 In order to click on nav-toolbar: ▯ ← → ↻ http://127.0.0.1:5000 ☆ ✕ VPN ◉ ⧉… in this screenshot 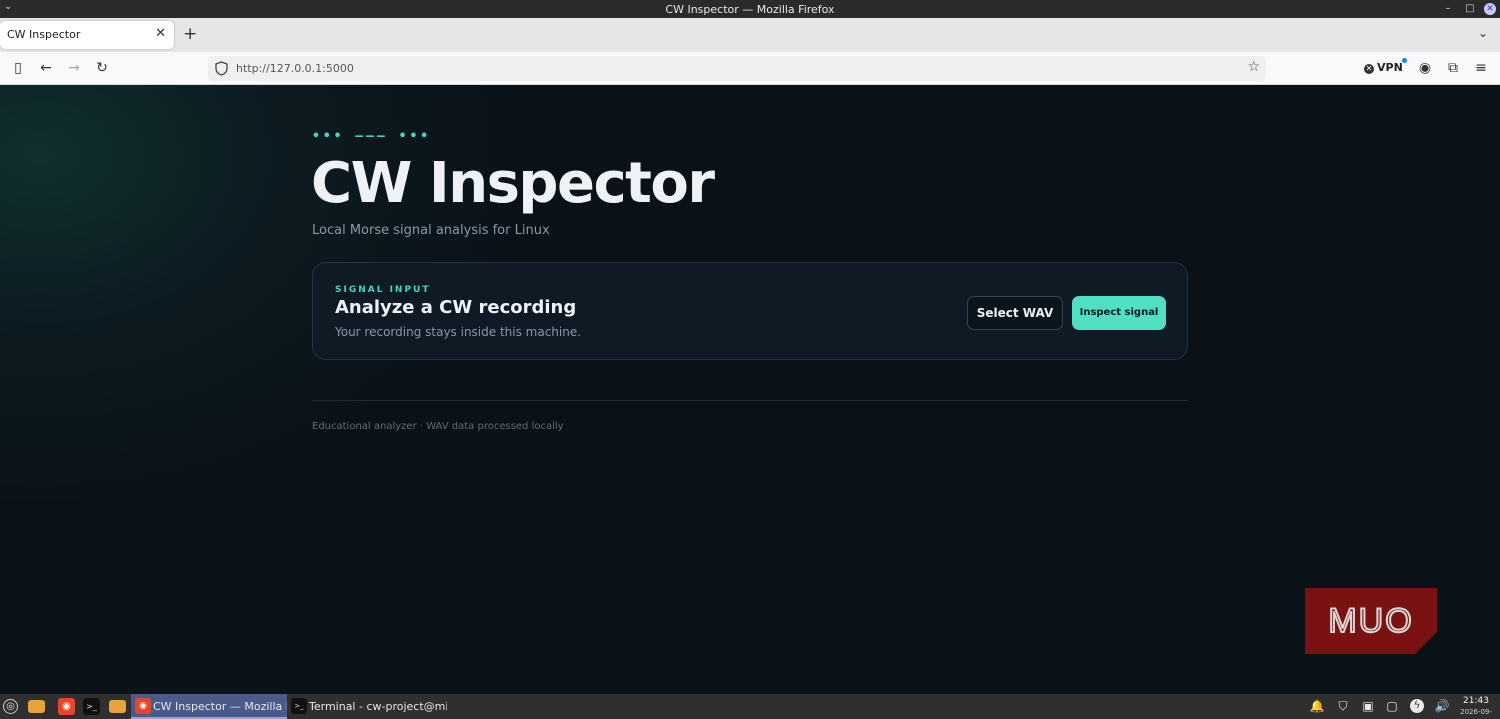, I will do `click(750, 68)`.